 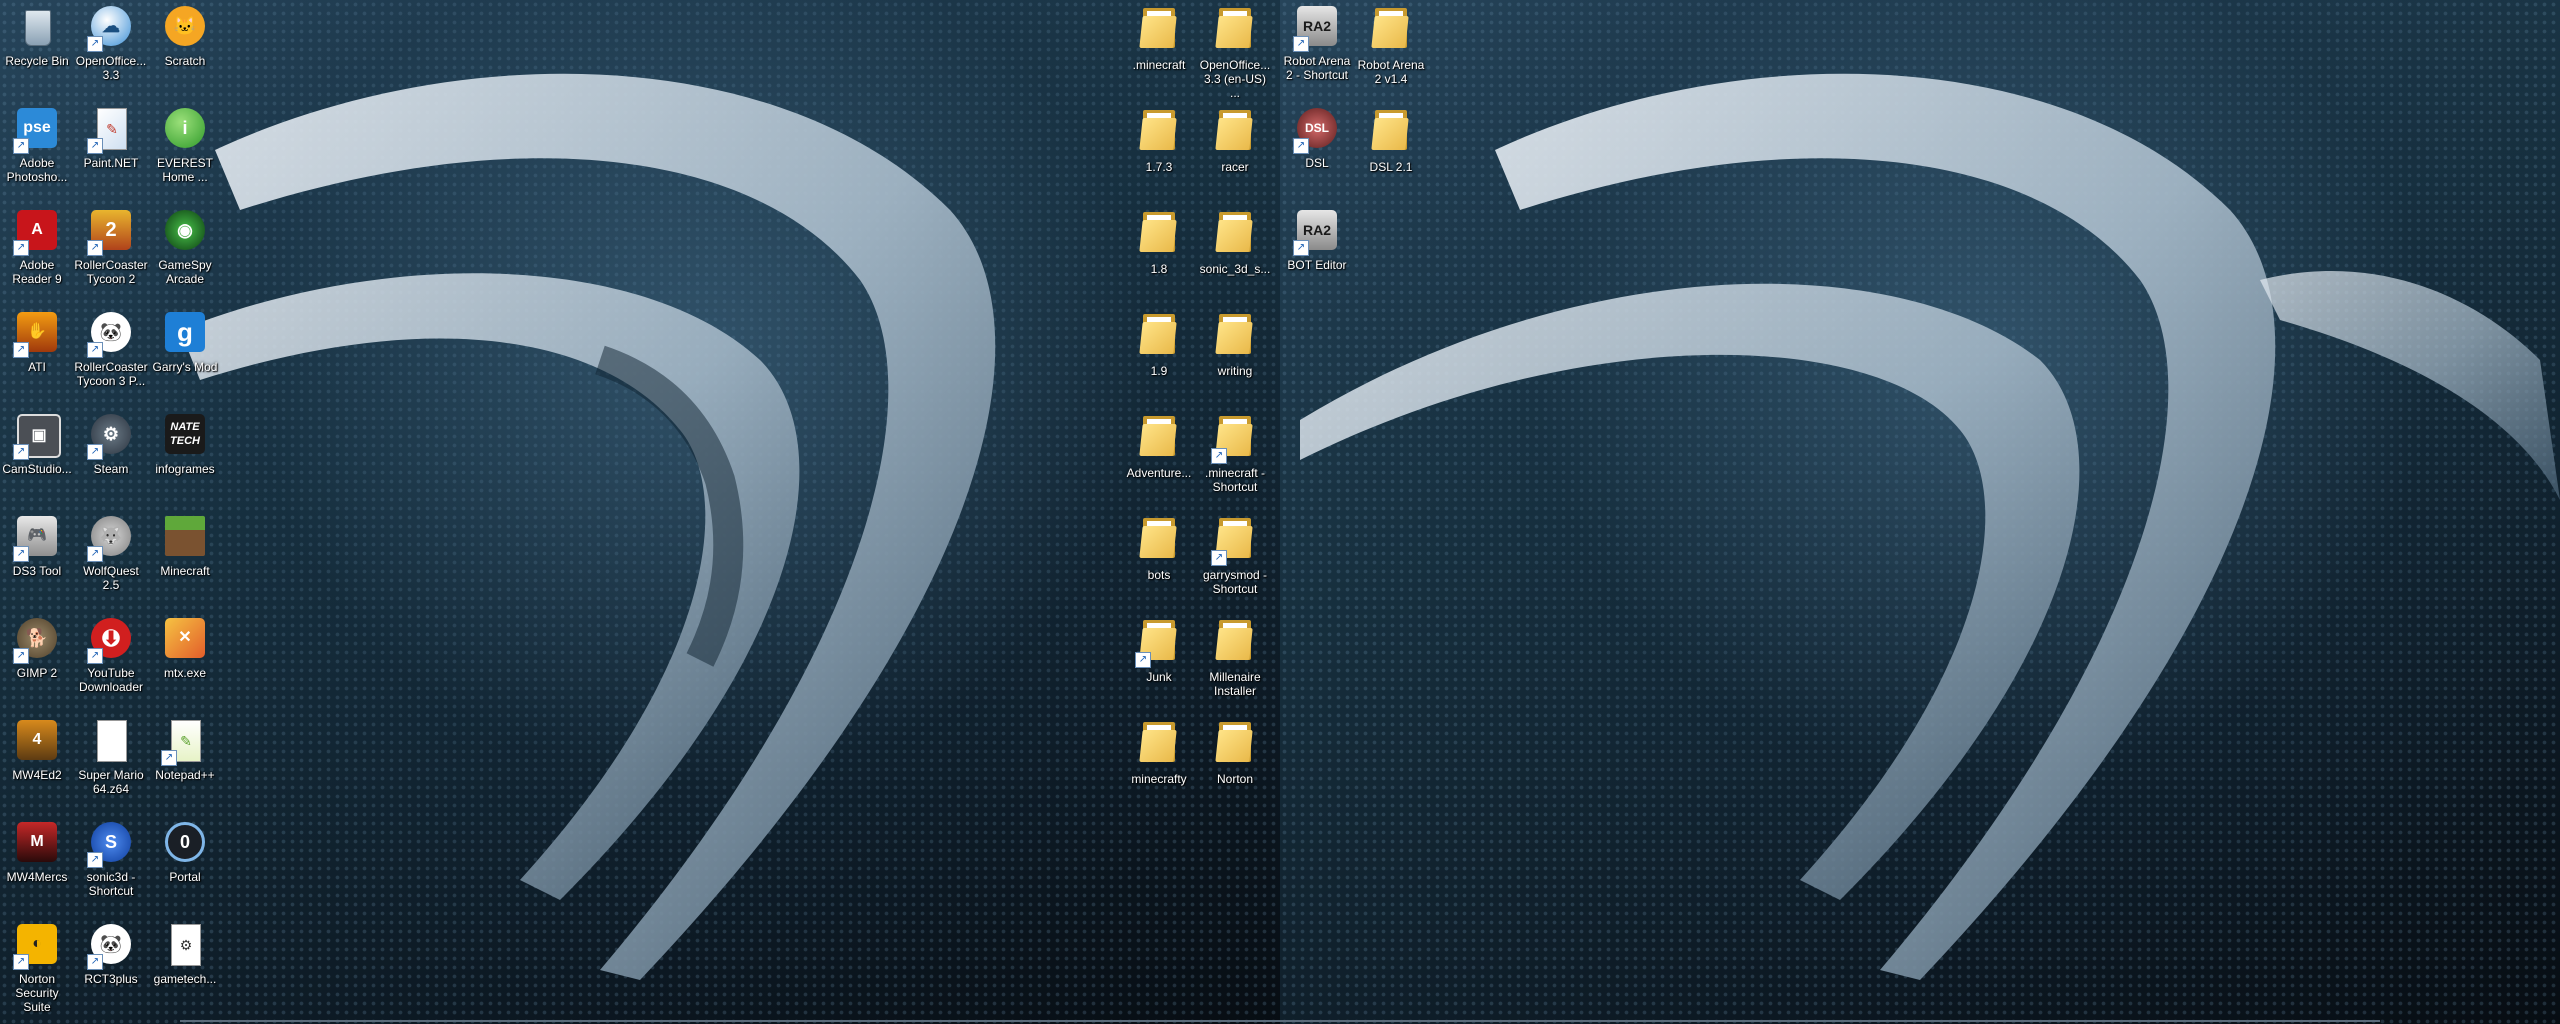 I want to click on desktop-icon-youtube-downloader: ⬇ ↗ YouTube Downloader, so click(x=111, y=655).